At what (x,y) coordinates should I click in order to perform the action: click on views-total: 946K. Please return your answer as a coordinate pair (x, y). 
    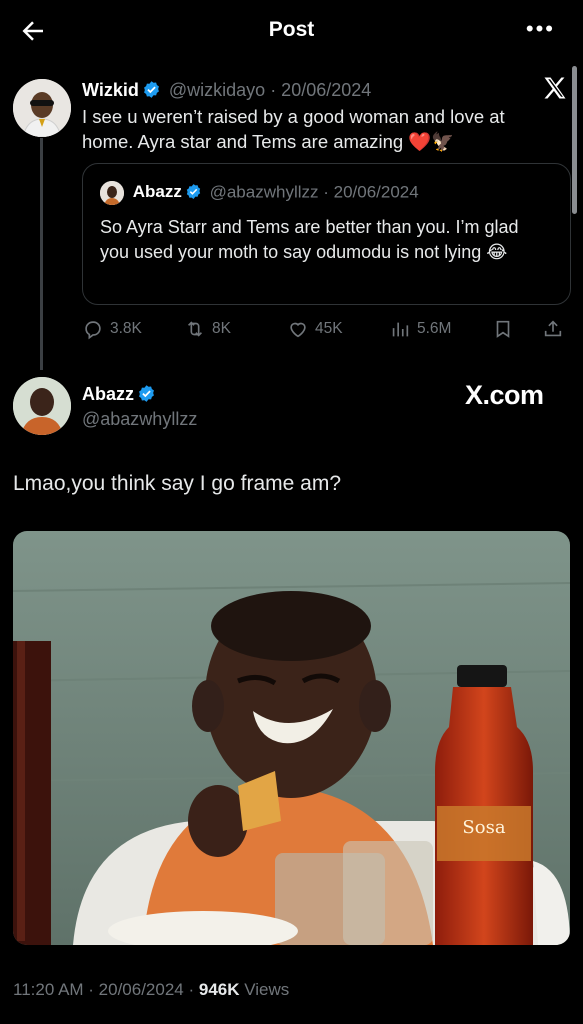
    Looking at the image, I should click on (219, 989).